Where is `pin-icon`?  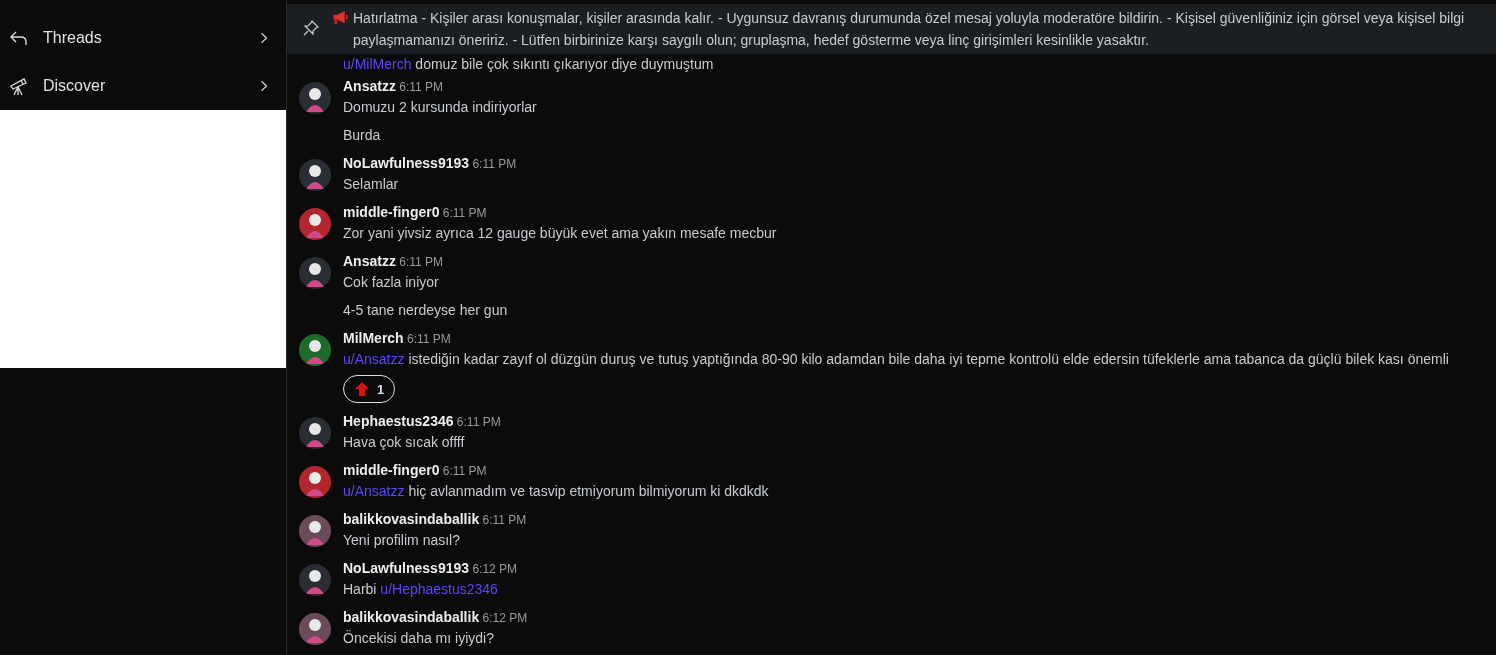 pin-icon is located at coordinates (311, 28).